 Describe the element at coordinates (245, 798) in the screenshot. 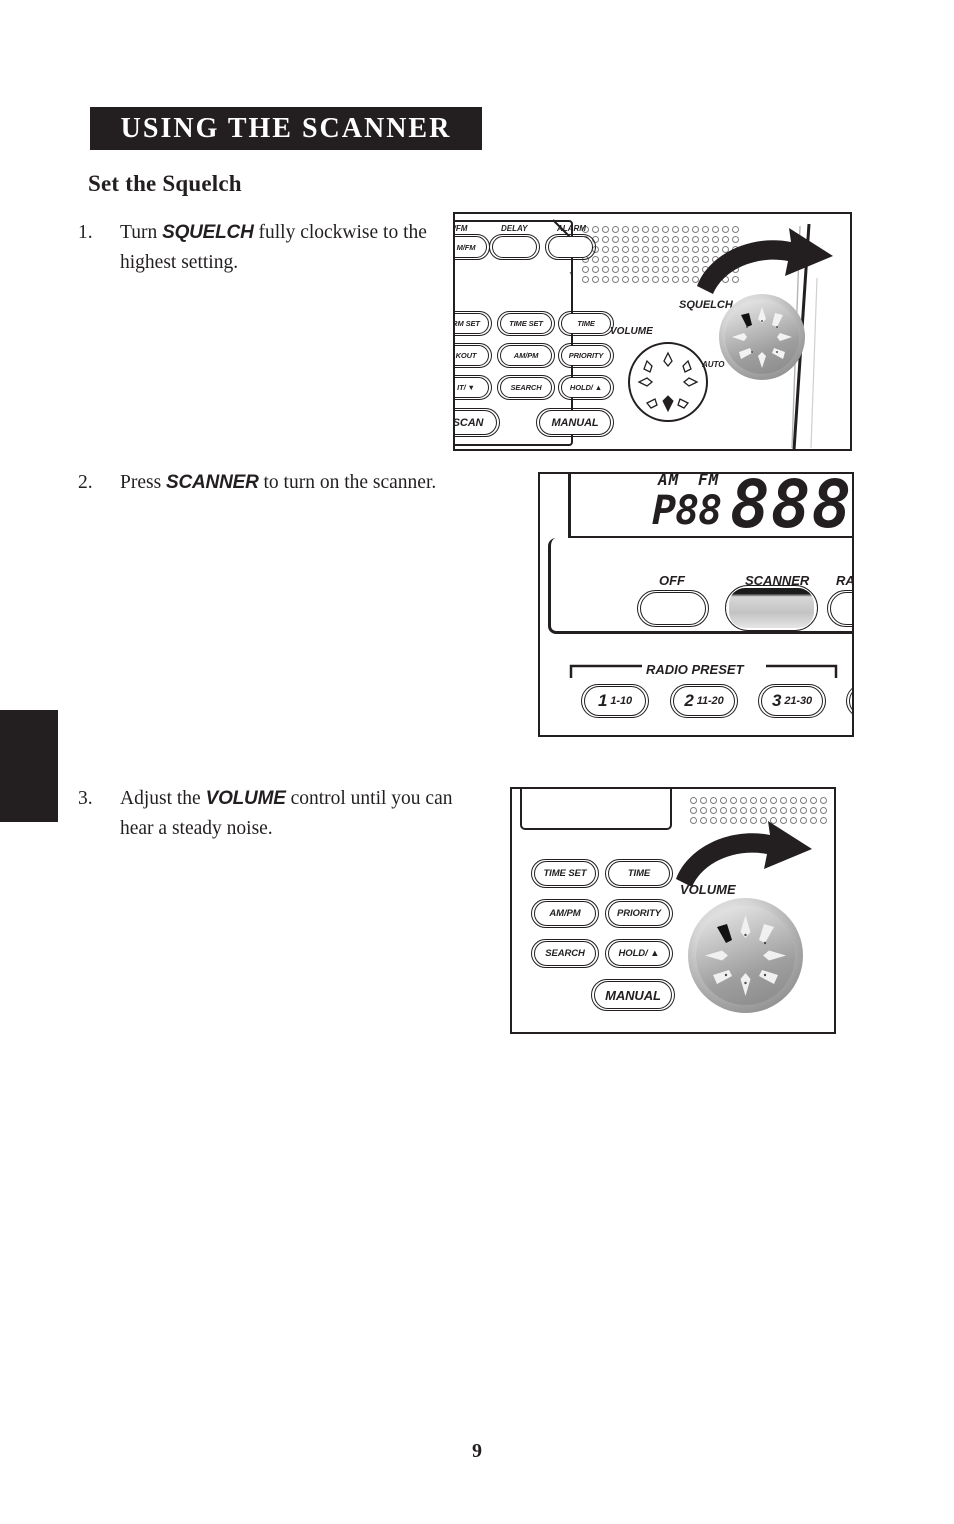

I see `step-3-keyword: VOLUME` at that location.